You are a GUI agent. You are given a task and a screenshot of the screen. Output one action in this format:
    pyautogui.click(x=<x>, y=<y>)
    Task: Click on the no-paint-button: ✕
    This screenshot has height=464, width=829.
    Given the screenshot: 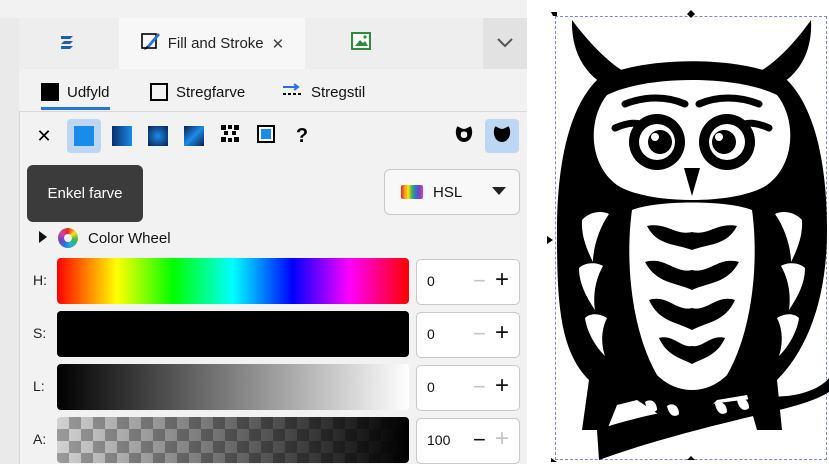 What is the action you would take?
    pyautogui.click(x=44, y=136)
    